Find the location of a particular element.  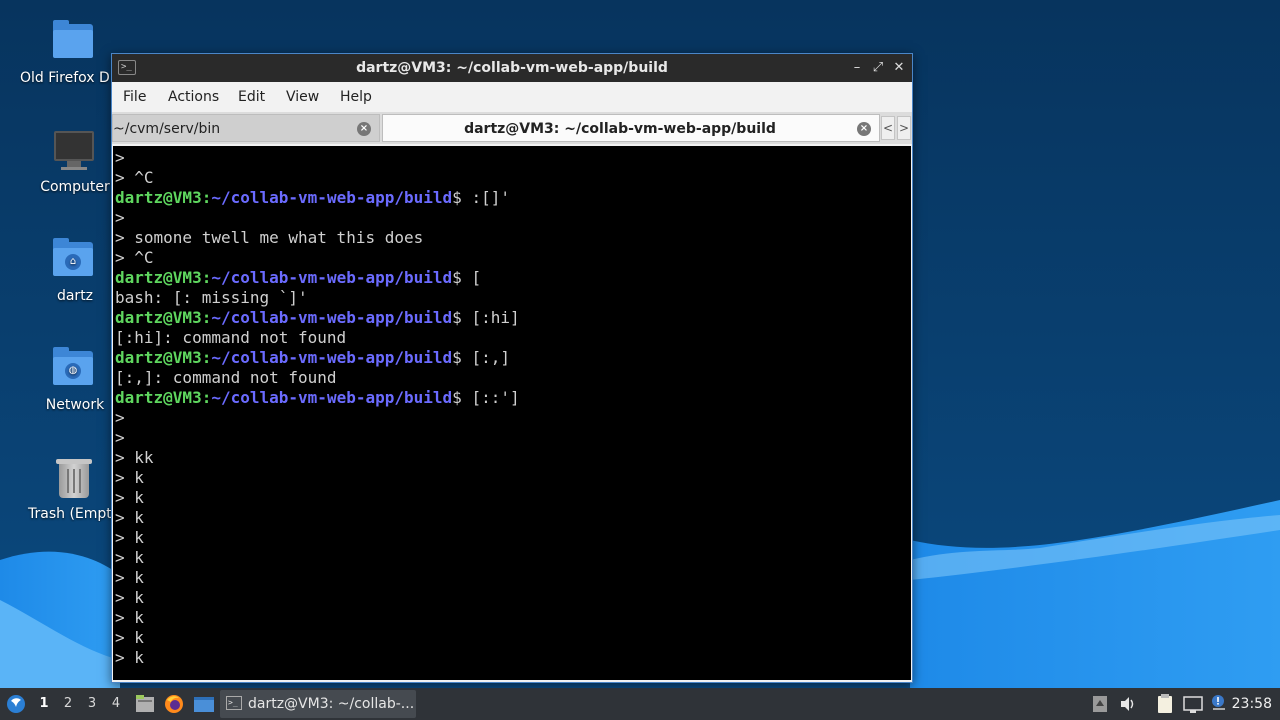

home-folder-icon: ⌂ is located at coordinates (75, 260).